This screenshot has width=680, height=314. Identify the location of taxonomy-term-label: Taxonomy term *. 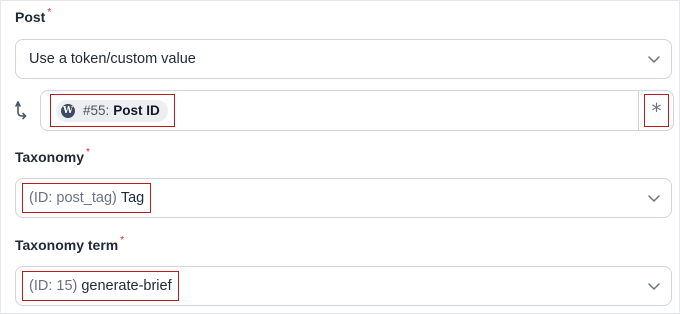
(70, 244).